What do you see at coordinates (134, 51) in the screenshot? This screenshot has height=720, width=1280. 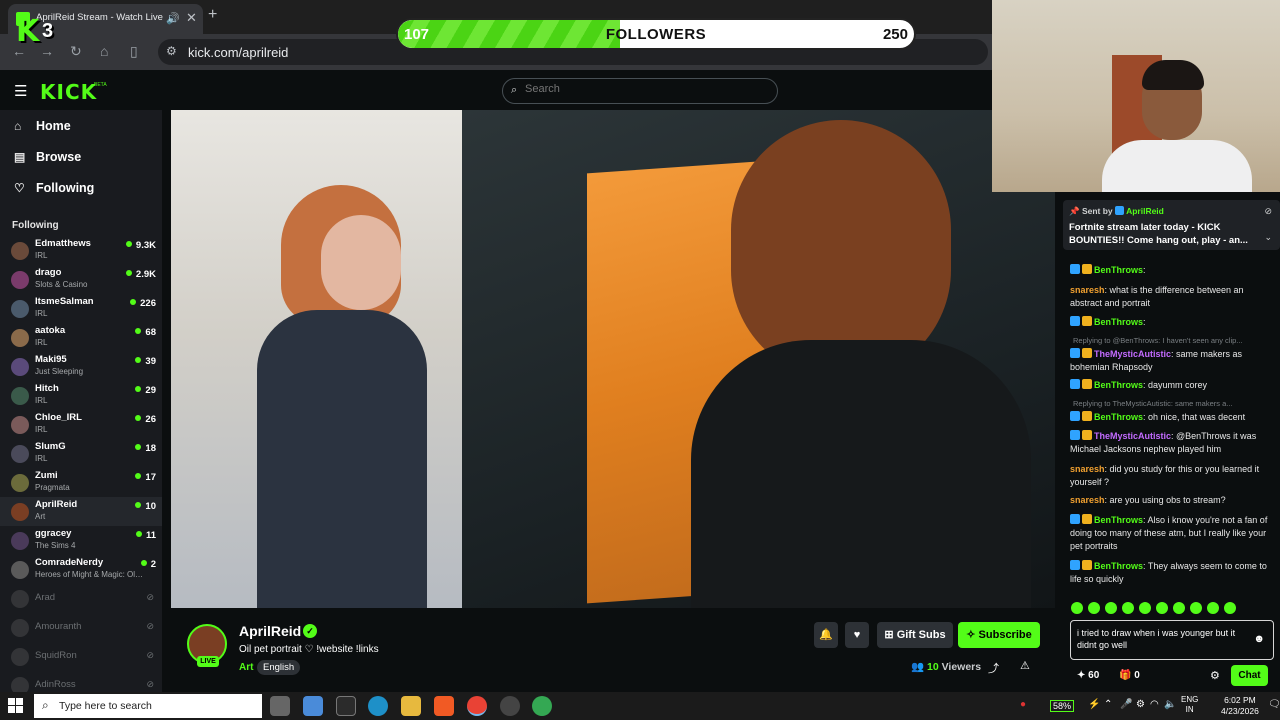 I see `split-view-icon: ▯` at bounding box center [134, 51].